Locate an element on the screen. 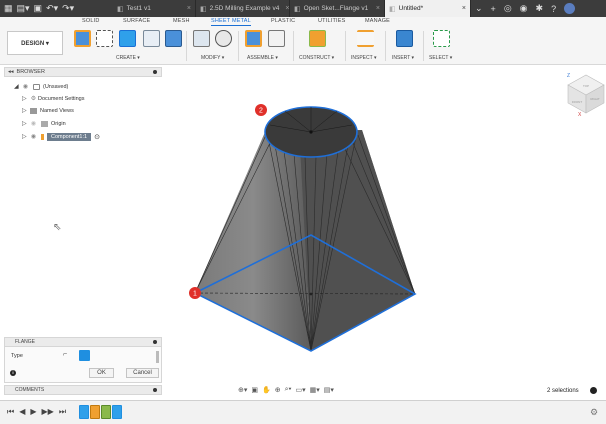 The image size is (606, 424). refold-icon is located at coordinates (223, 38).